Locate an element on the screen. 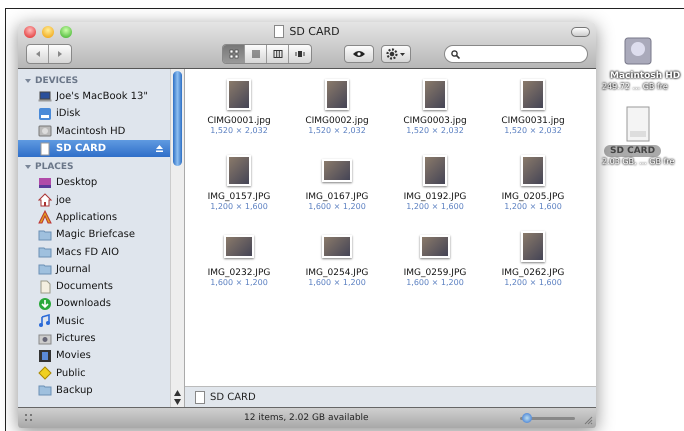  eye-icon is located at coordinates (359, 54).